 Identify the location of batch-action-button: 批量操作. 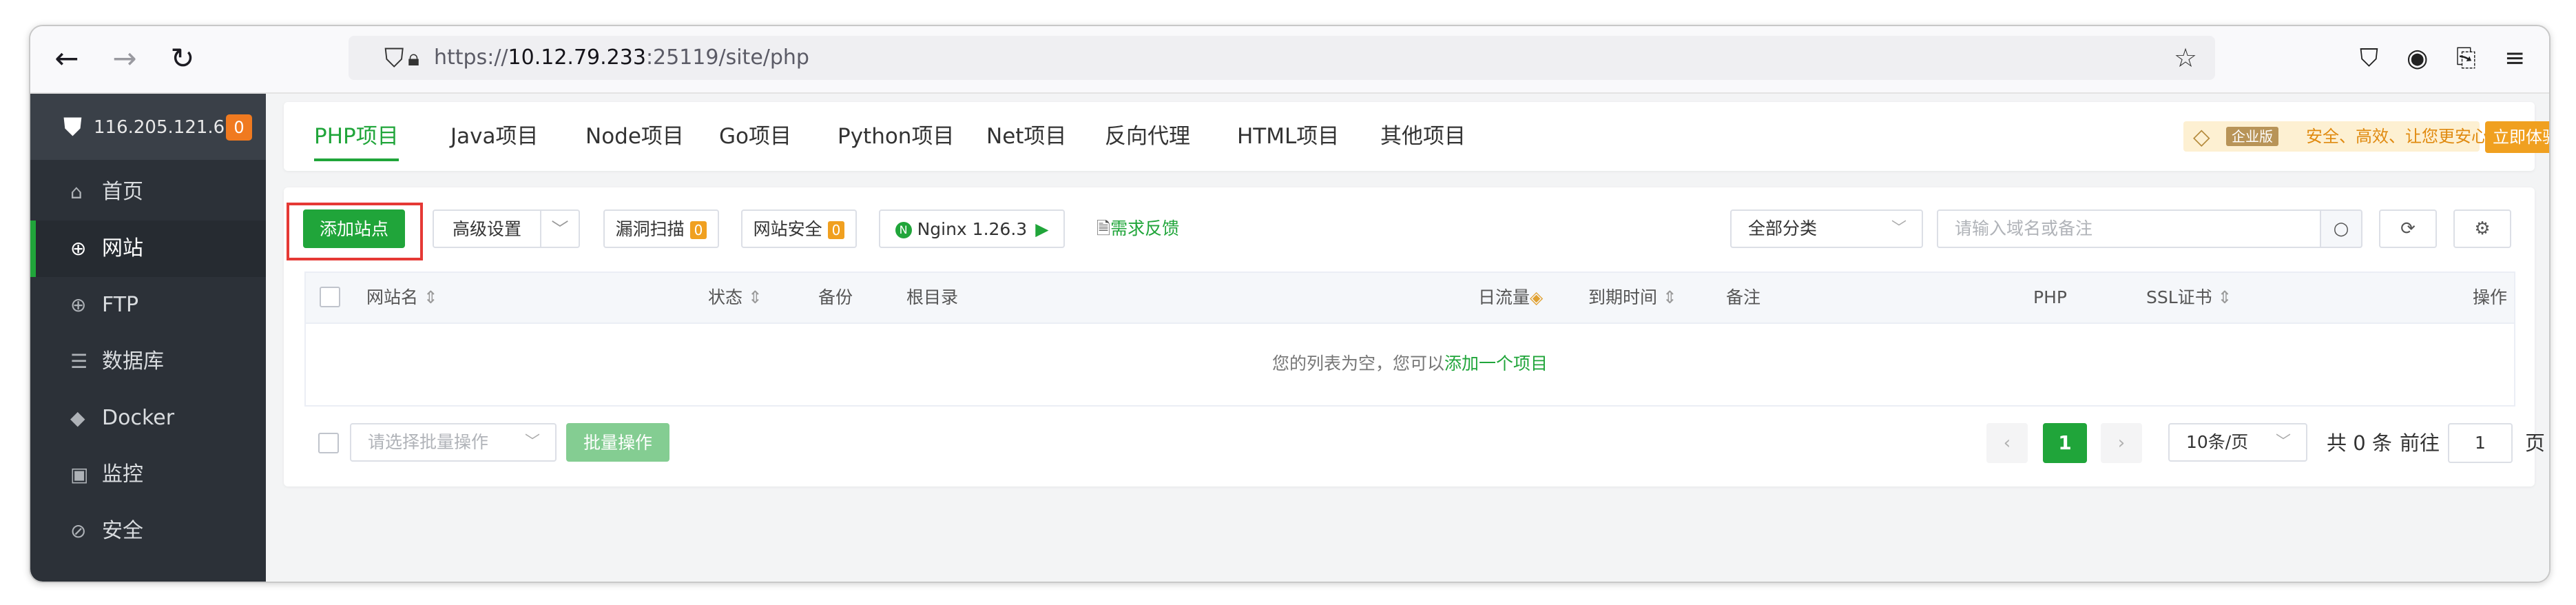
(617, 443).